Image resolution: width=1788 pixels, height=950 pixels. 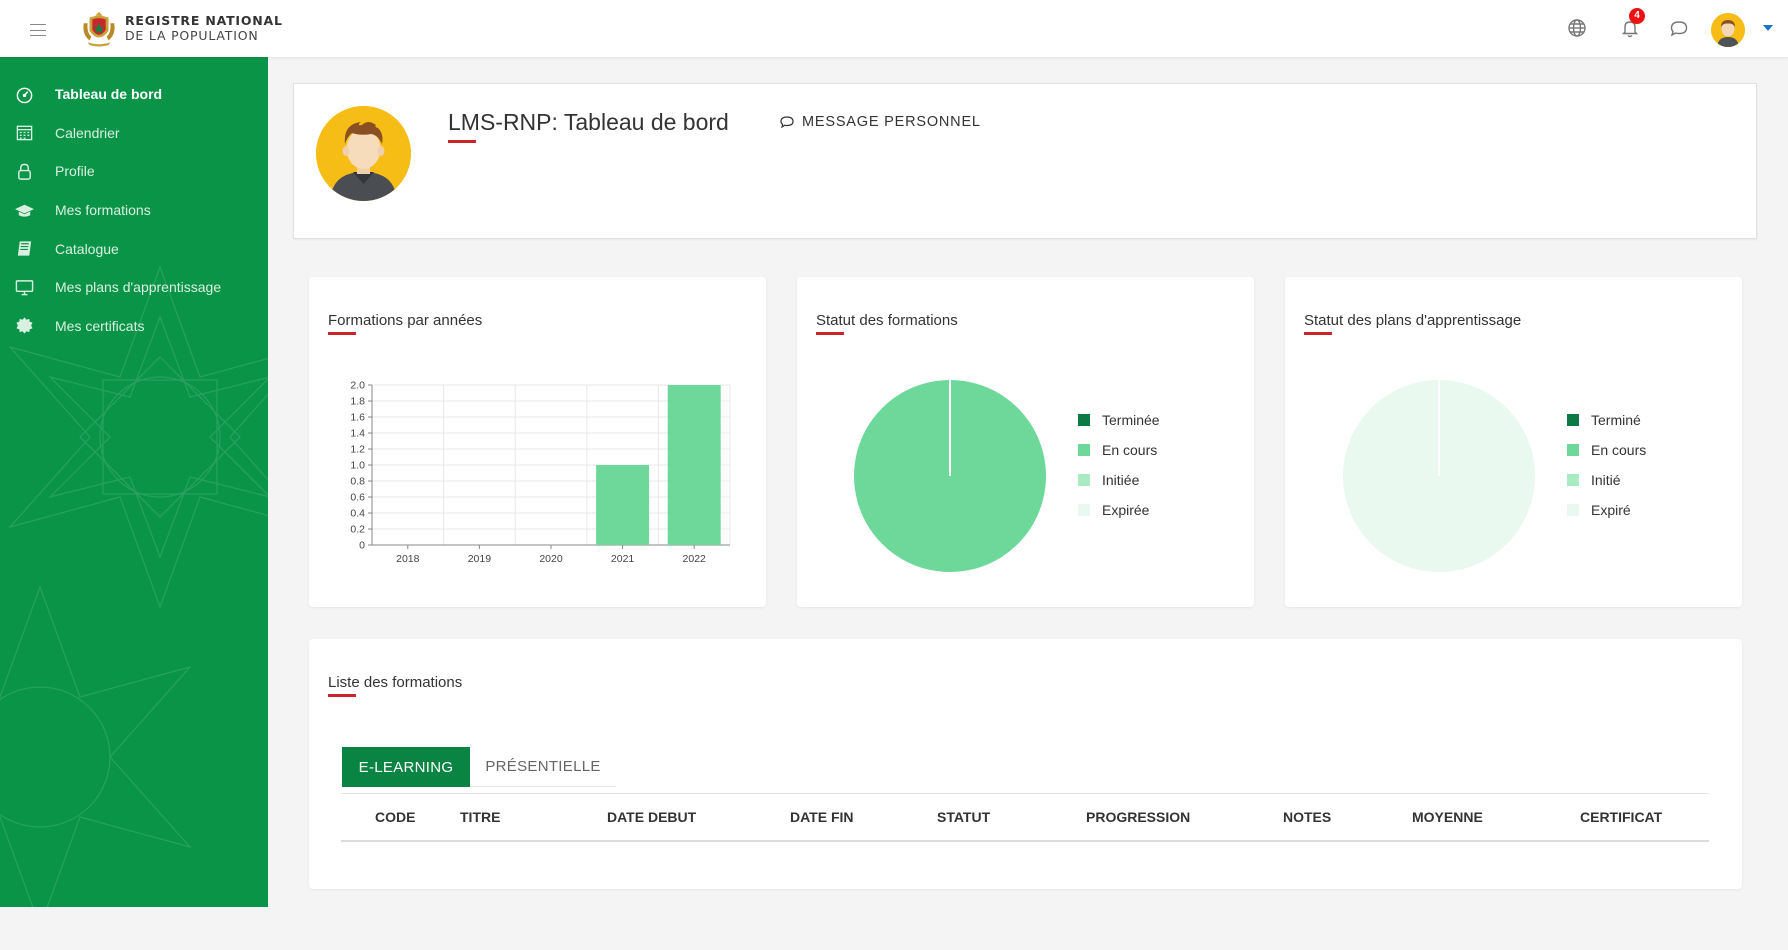 I want to click on legend-label: Terminé, so click(x=1616, y=420).